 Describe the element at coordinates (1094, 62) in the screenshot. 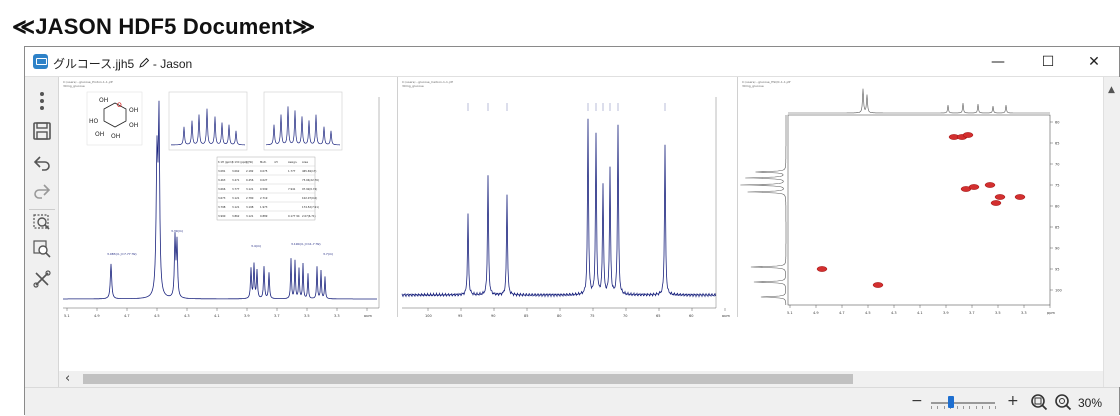

I see `close-button: ✕` at that location.